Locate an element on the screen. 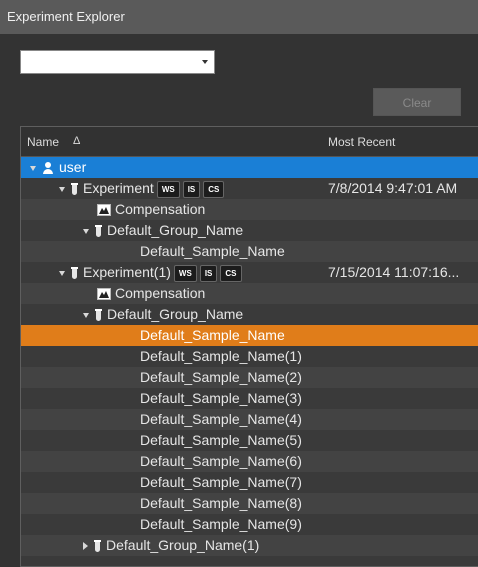 This screenshot has width=478, height=567. tree-header: Name Δ Most Recent is located at coordinates (249, 142).